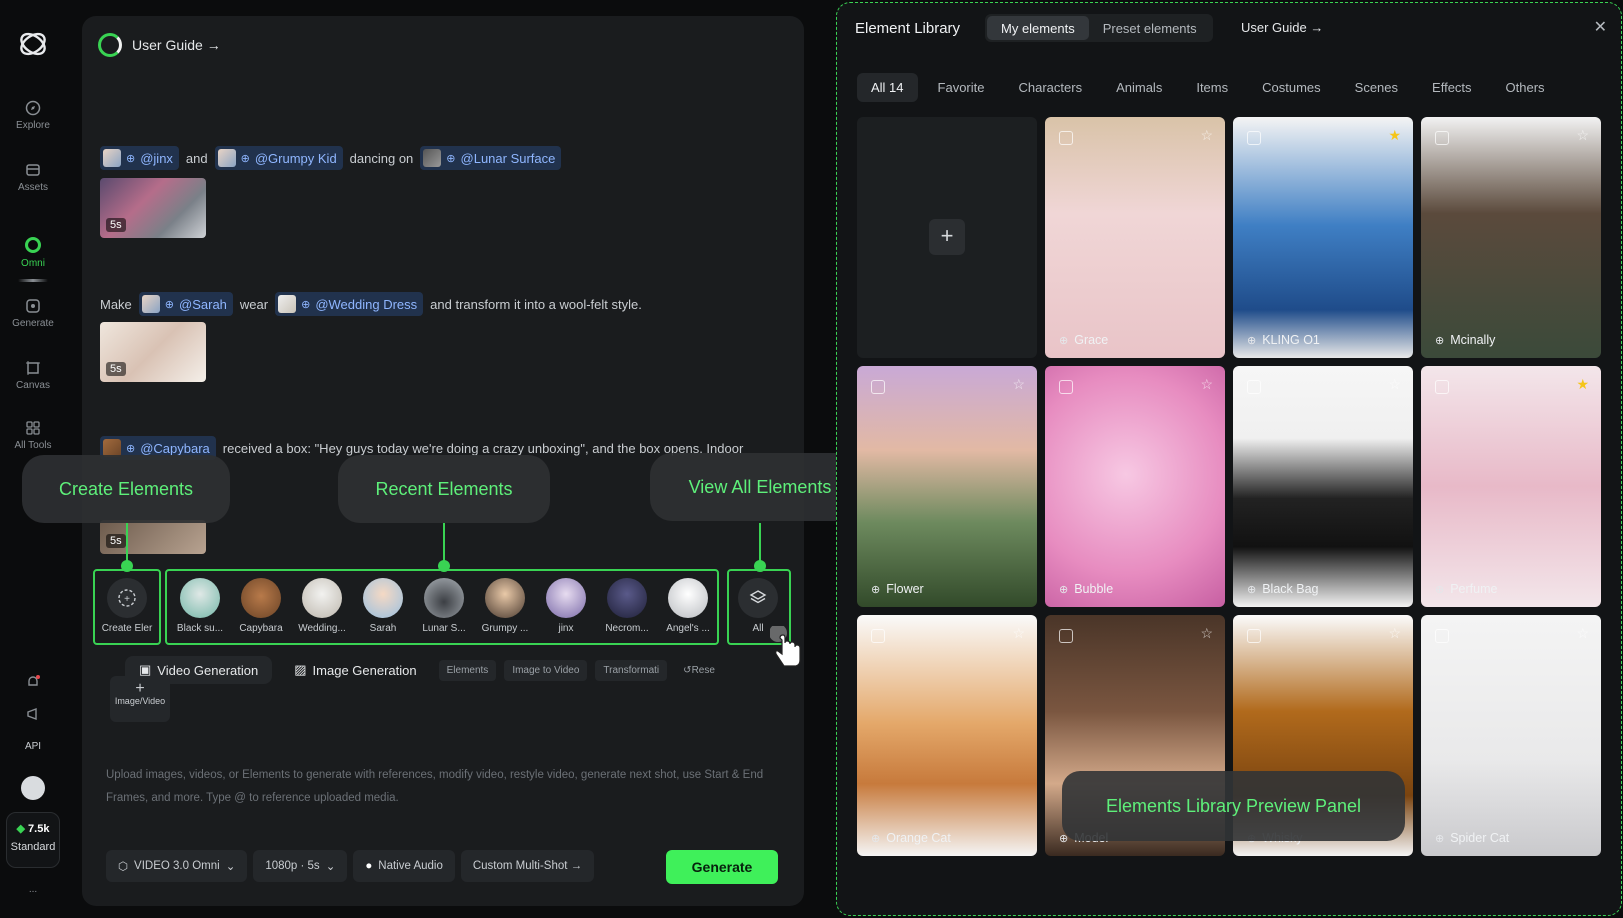  I want to click on library-user-guide-link: User Guide →, so click(1282, 27).